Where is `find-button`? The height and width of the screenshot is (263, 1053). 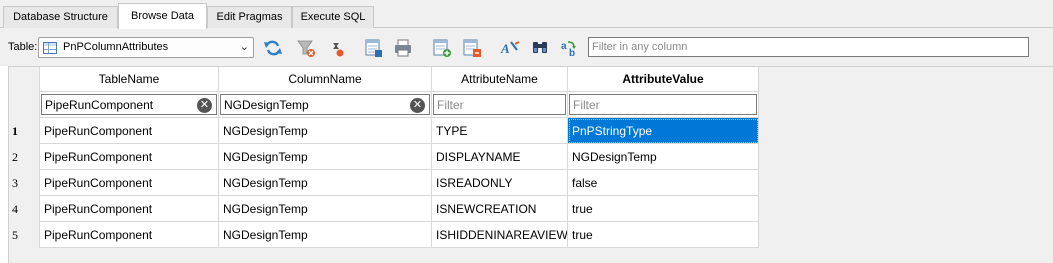 find-button is located at coordinates (540, 48).